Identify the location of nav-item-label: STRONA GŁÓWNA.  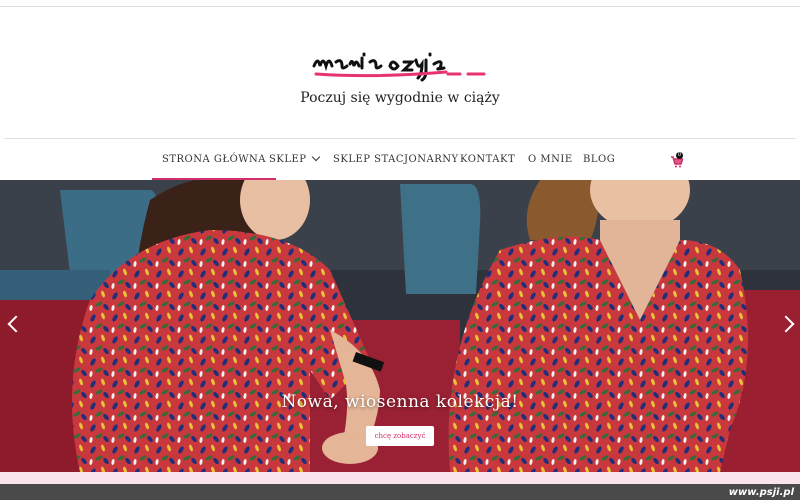
(214, 159).